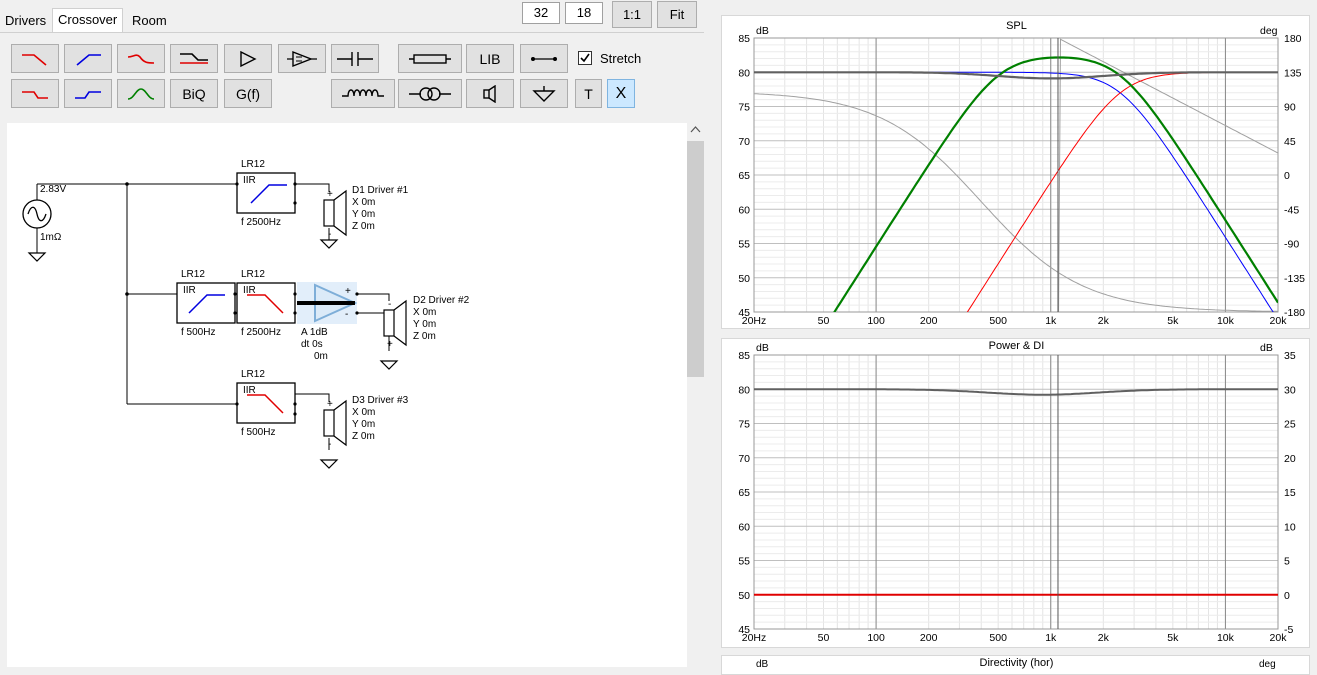 The width and height of the screenshot is (1317, 675). Describe the element at coordinates (194, 93) in the screenshot. I see `biquad-button: BiQ` at that location.